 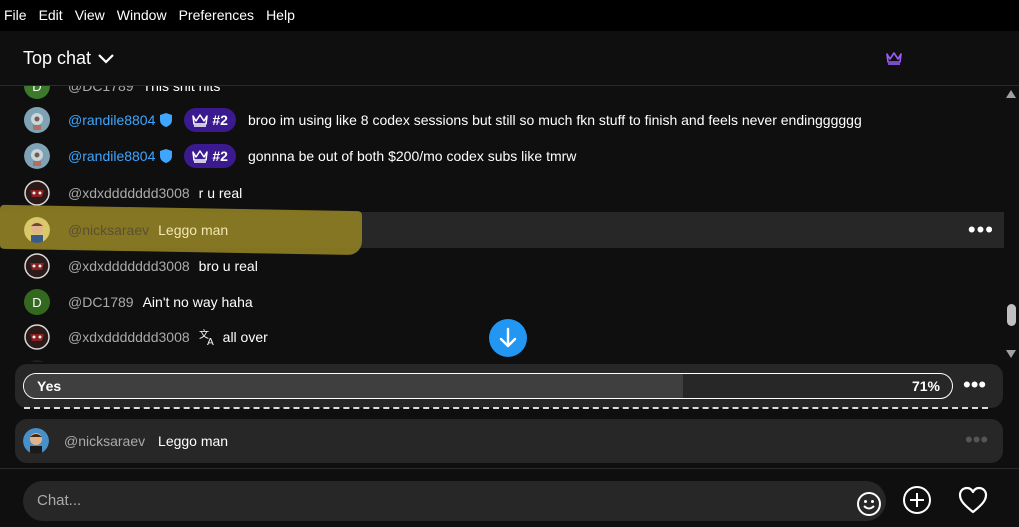 What do you see at coordinates (57, 58) in the screenshot?
I see `chat-mode-label: Top chat` at bounding box center [57, 58].